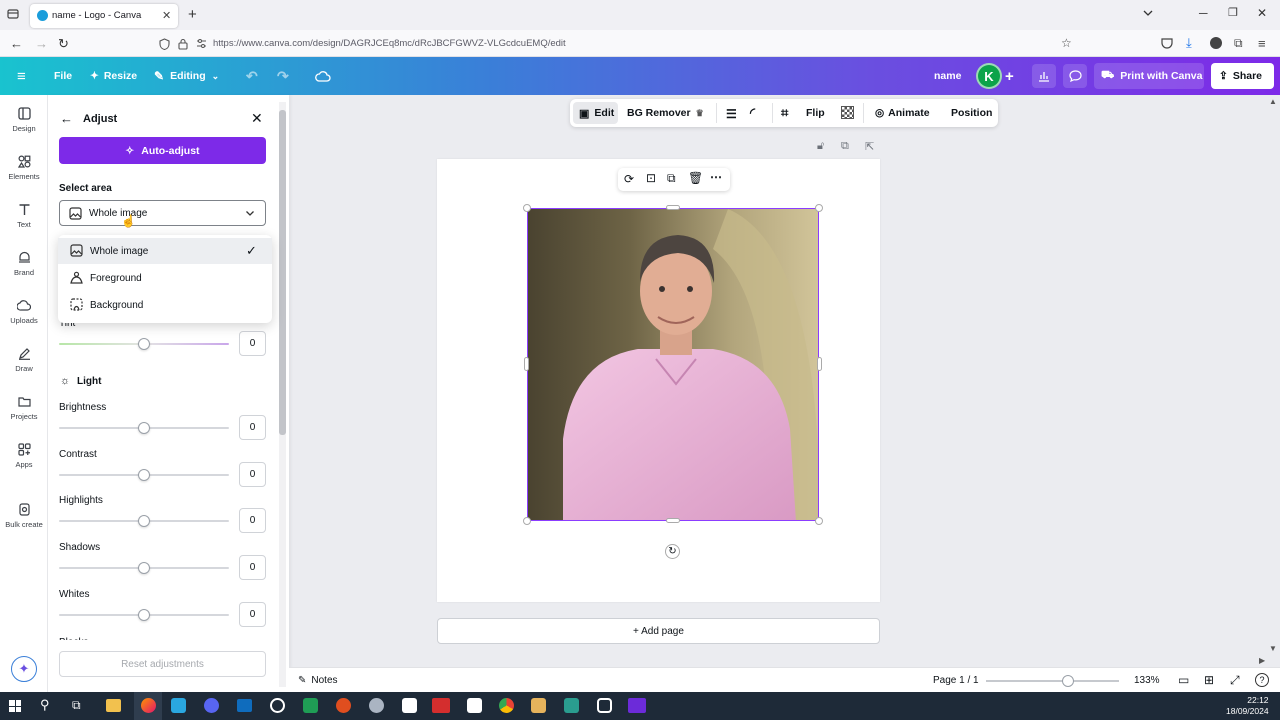  What do you see at coordinates (21, 76) in the screenshot?
I see `main-menu-icon: ≡` at bounding box center [21, 76].